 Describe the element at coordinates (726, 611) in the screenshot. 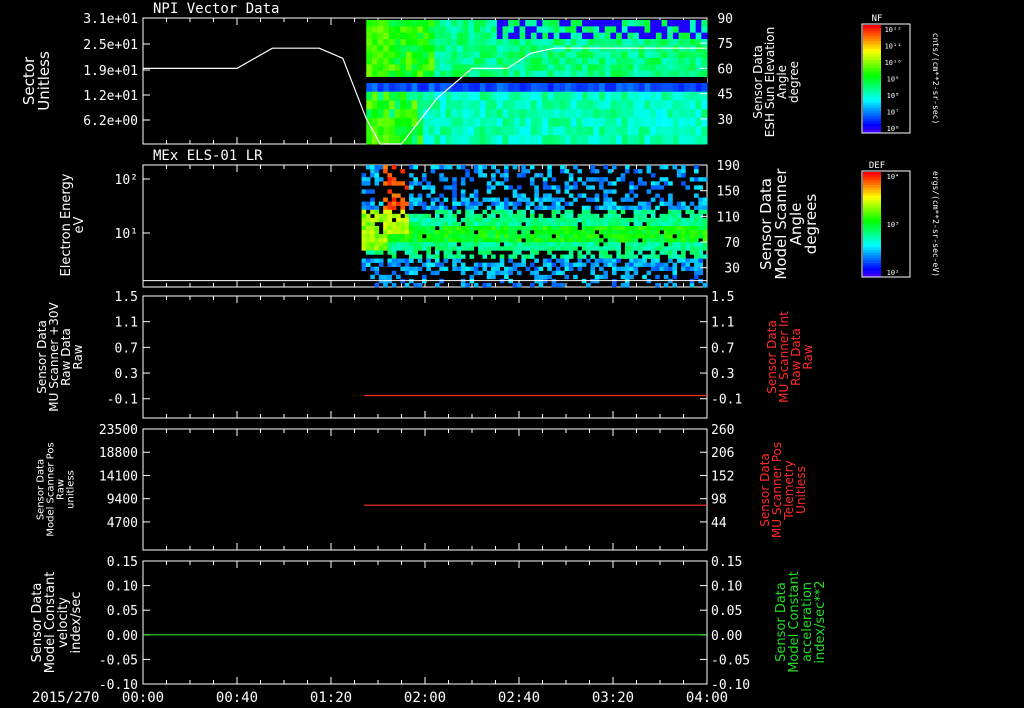

I see `y-right-tick-label: 0.05` at that location.